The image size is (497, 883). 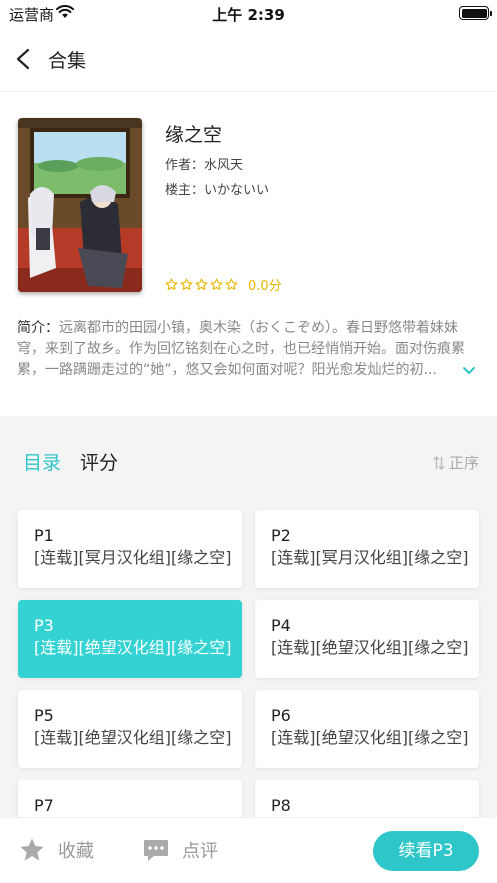 What do you see at coordinates (204, 165) in the screenshot?
I see `author-label: 作者：水风天` at bounding box center [204, 165].